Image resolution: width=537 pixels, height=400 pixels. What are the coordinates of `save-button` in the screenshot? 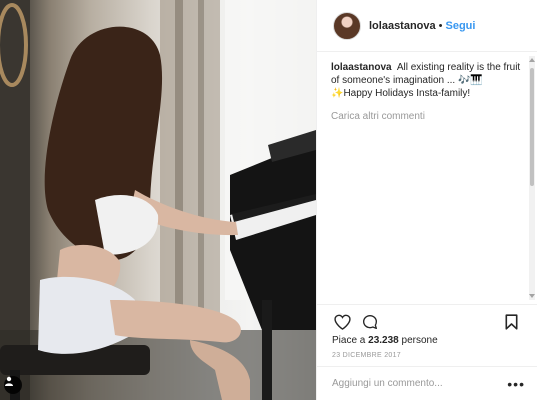 It's located at (511, 322).